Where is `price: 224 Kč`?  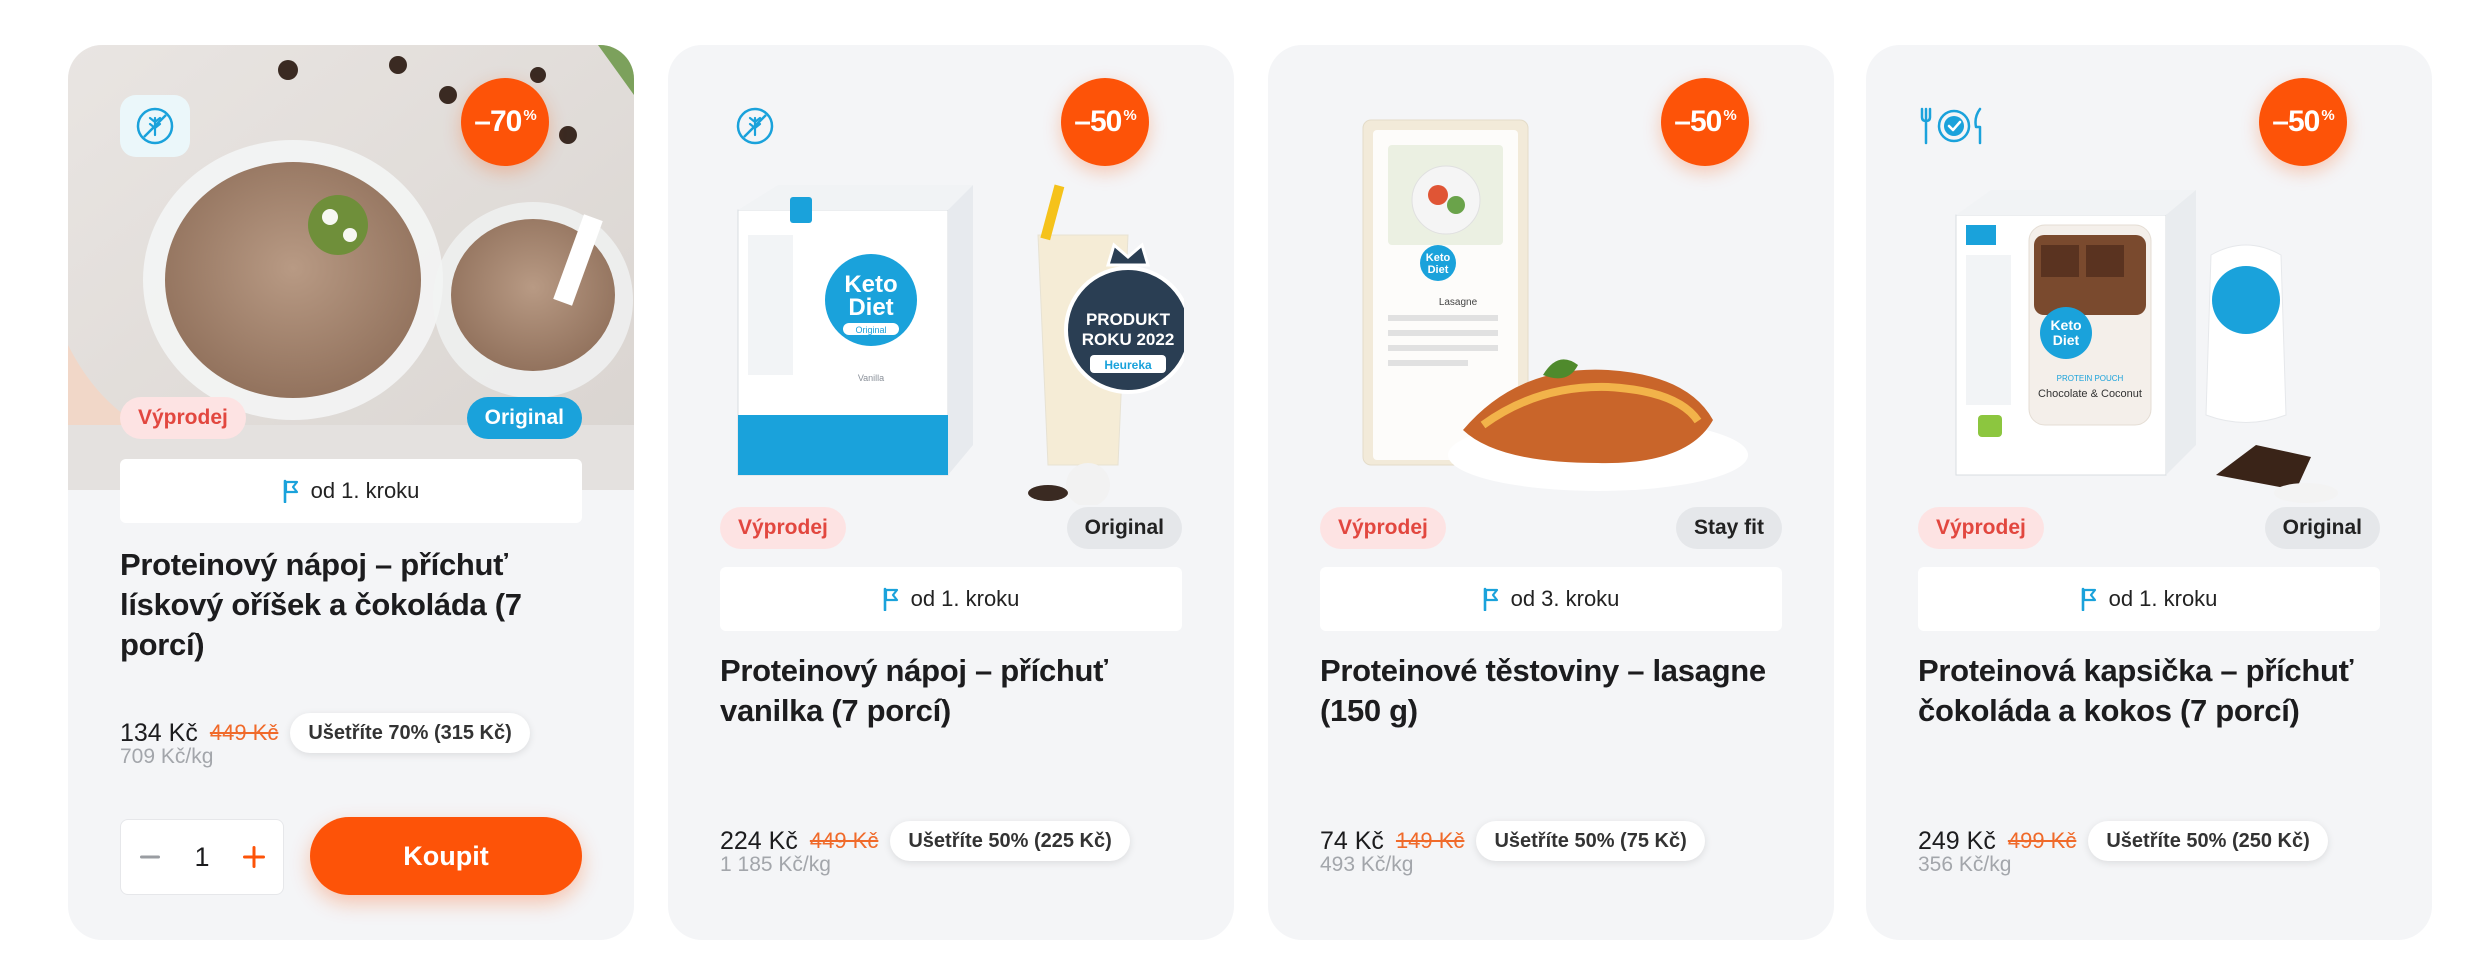
price: 224 Kč is located at coordinates (759, 840).